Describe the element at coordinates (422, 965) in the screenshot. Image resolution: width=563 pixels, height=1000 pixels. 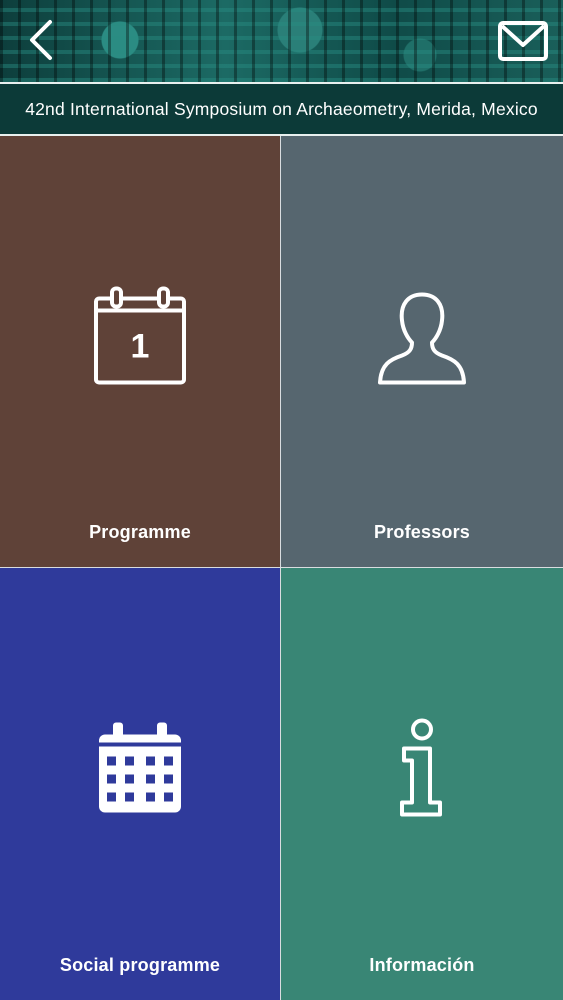
I see `tile-label-informacion: Información` at that location.